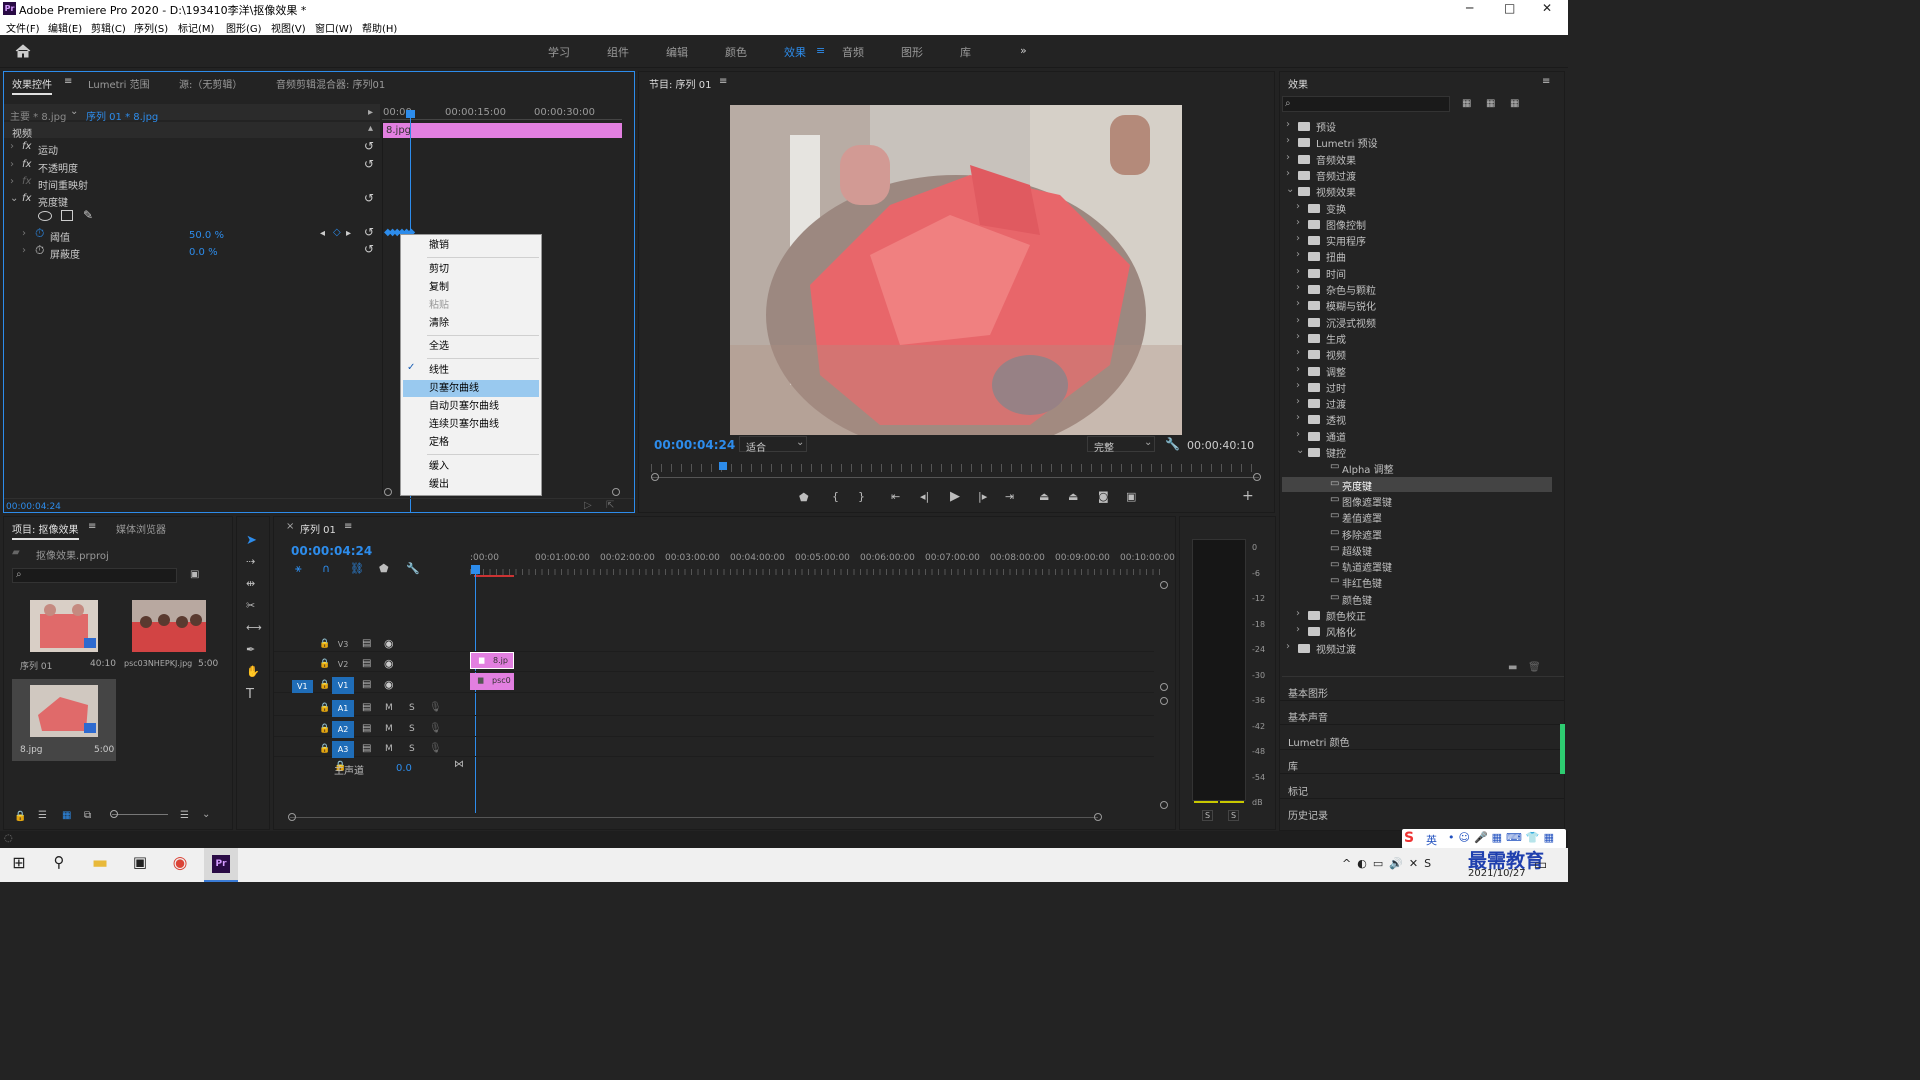  What do you see at coordinates (795, 52) in the screenshot?
I see `workspace-effects: 效果` at bounding box center [795, 52].